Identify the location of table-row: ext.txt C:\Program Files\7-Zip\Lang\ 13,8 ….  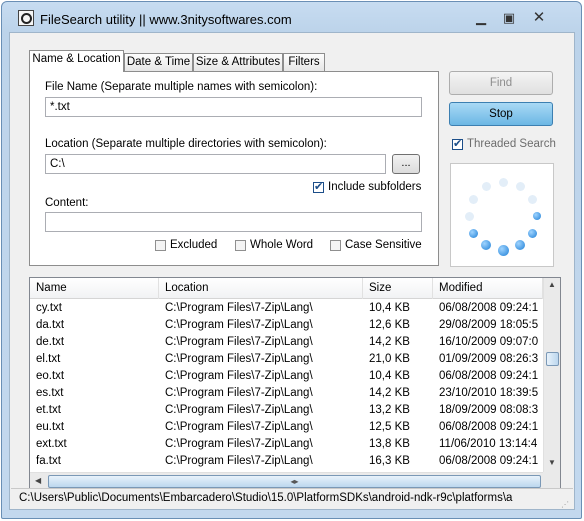
(286, 444).